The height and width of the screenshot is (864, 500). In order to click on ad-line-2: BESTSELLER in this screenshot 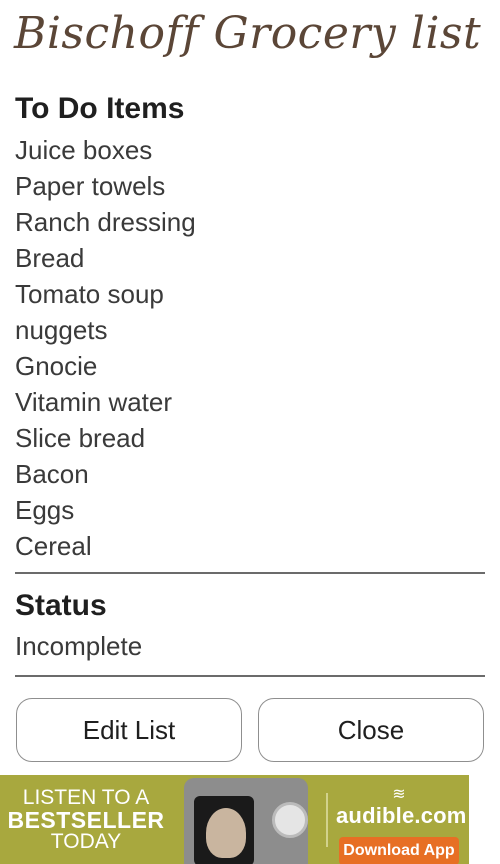, I will do `click(86, 819)`.